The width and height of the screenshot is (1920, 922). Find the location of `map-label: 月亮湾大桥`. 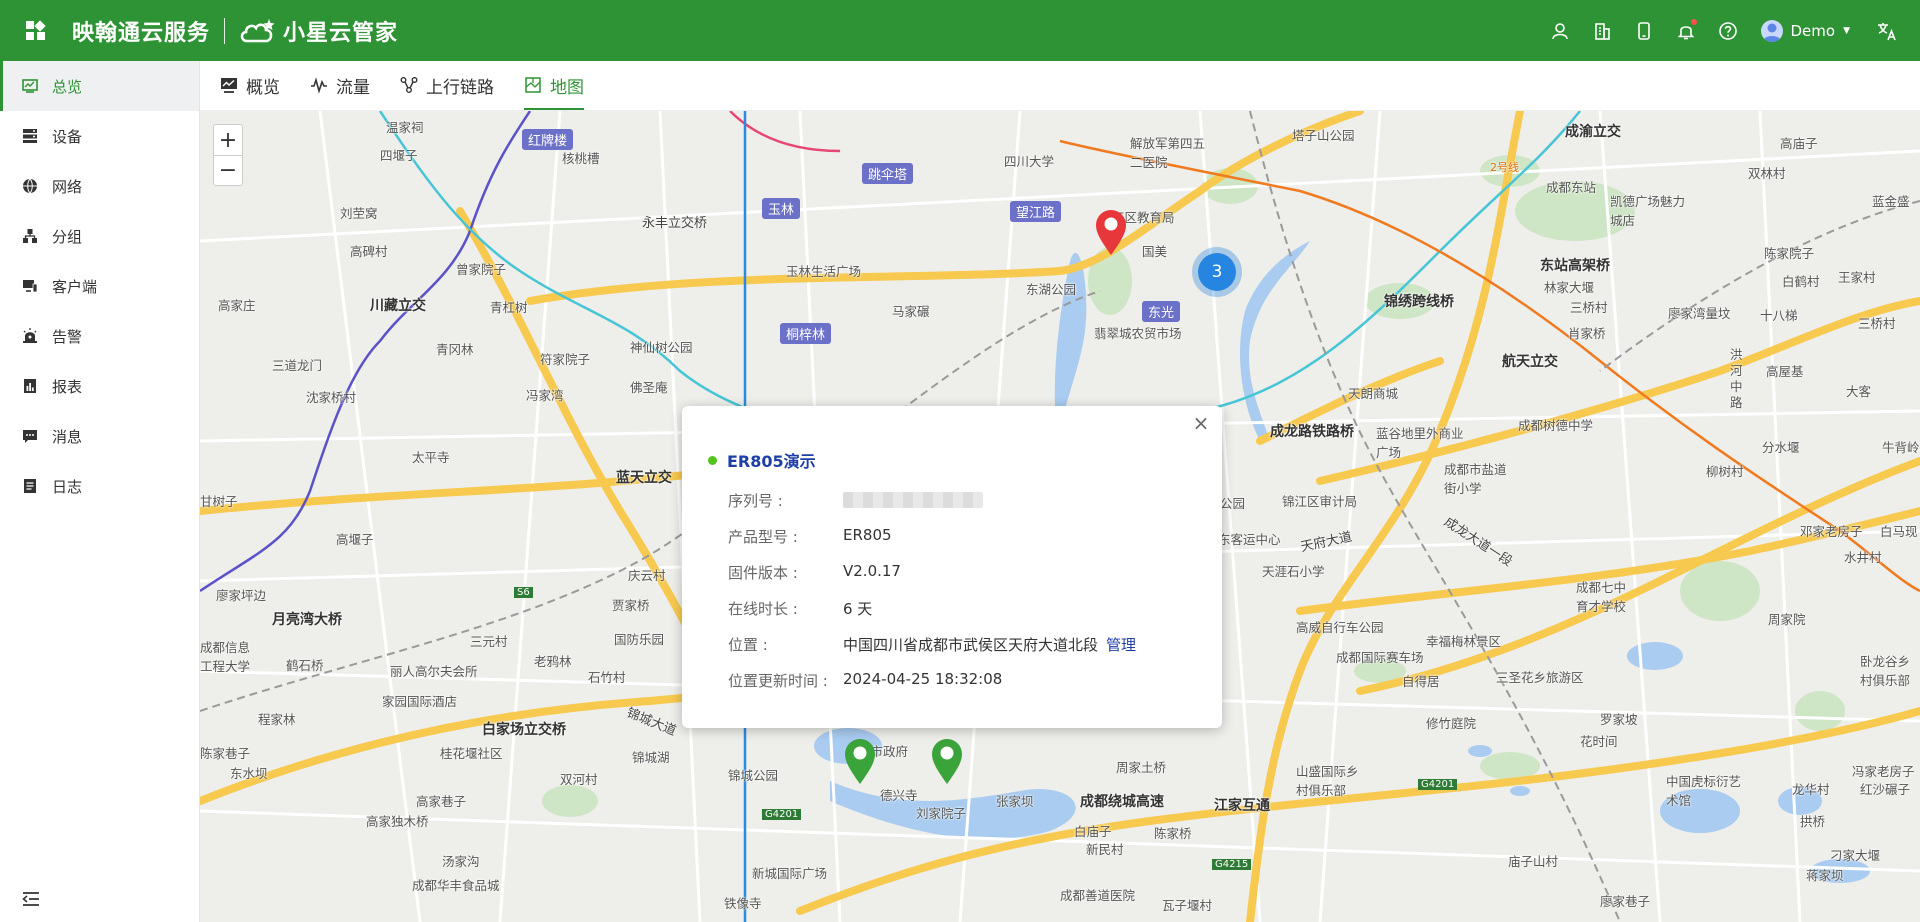

map-label: 月亮湾大桥 is located at coordinates (307, 620).